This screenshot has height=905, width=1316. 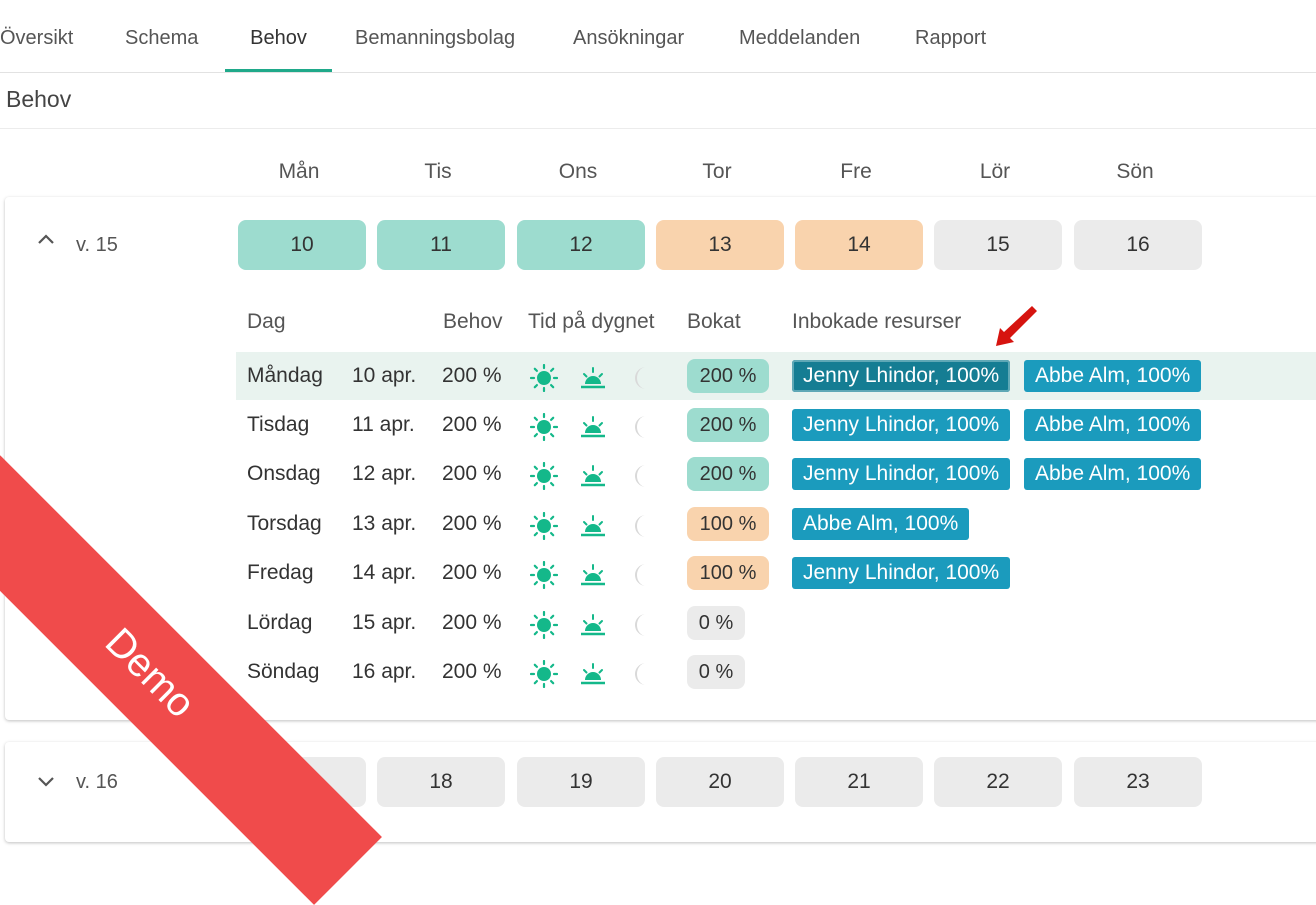 I want to click on row-day: Lördag, so click(x=280, y=622).